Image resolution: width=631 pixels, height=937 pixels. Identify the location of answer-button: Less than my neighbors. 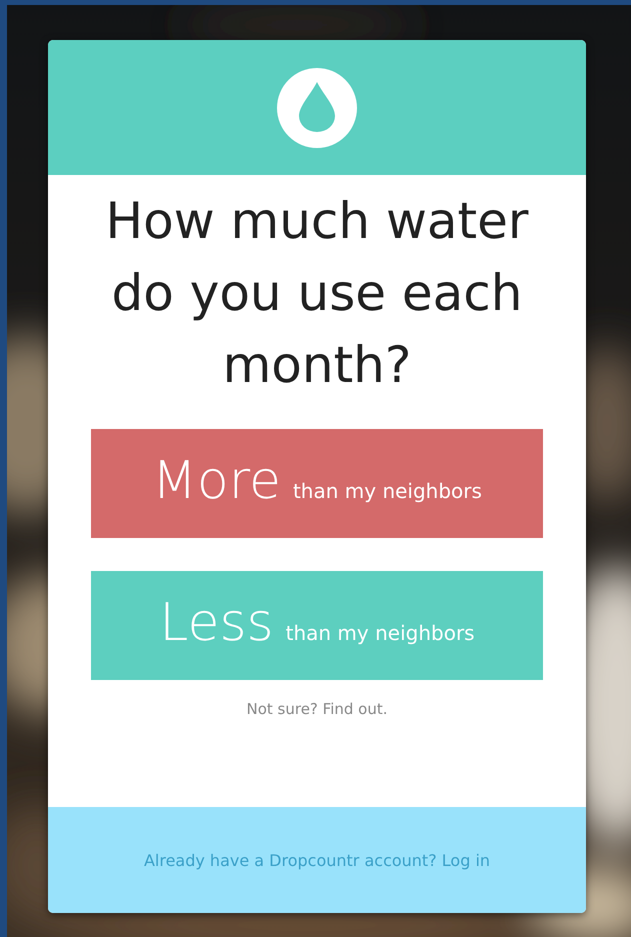
(317, 625).